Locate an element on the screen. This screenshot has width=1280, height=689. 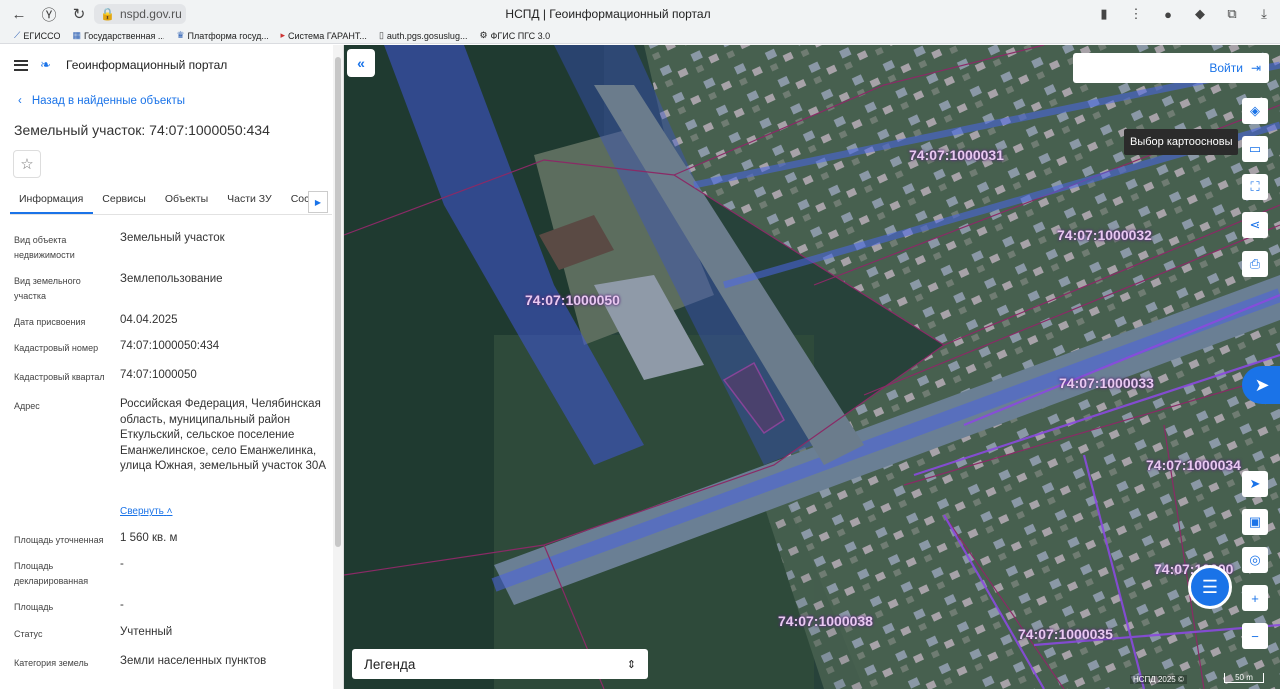
layers-icon: ◈ is located at coordinates (1255, 110).